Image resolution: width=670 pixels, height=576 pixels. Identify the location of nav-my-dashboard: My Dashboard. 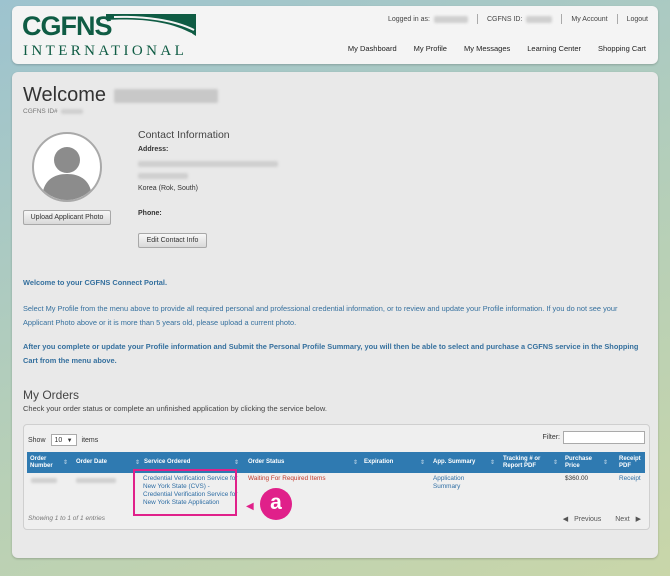
(372, 48).